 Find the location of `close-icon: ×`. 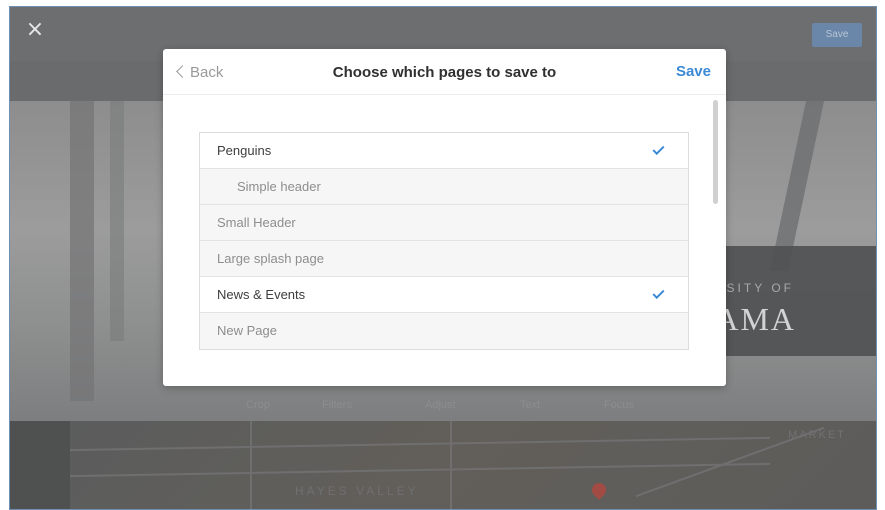

close-icon: × is located at coordinates (35, 30).